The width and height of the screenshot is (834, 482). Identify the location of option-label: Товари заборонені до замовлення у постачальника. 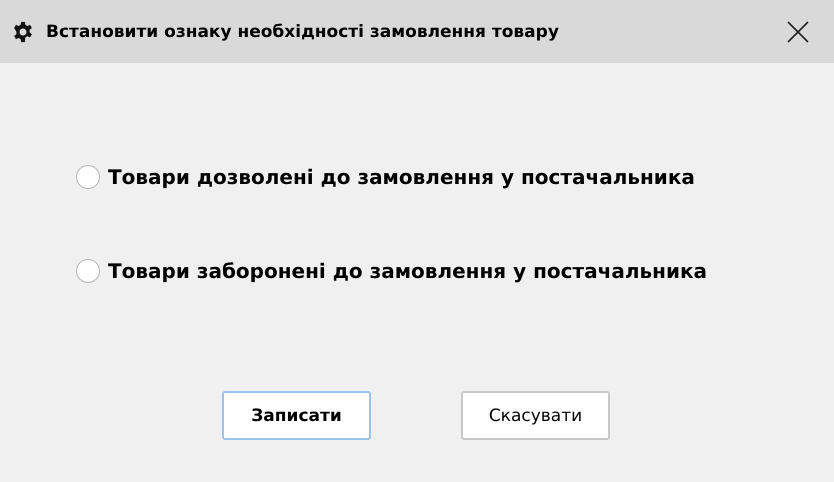
(408, 271).